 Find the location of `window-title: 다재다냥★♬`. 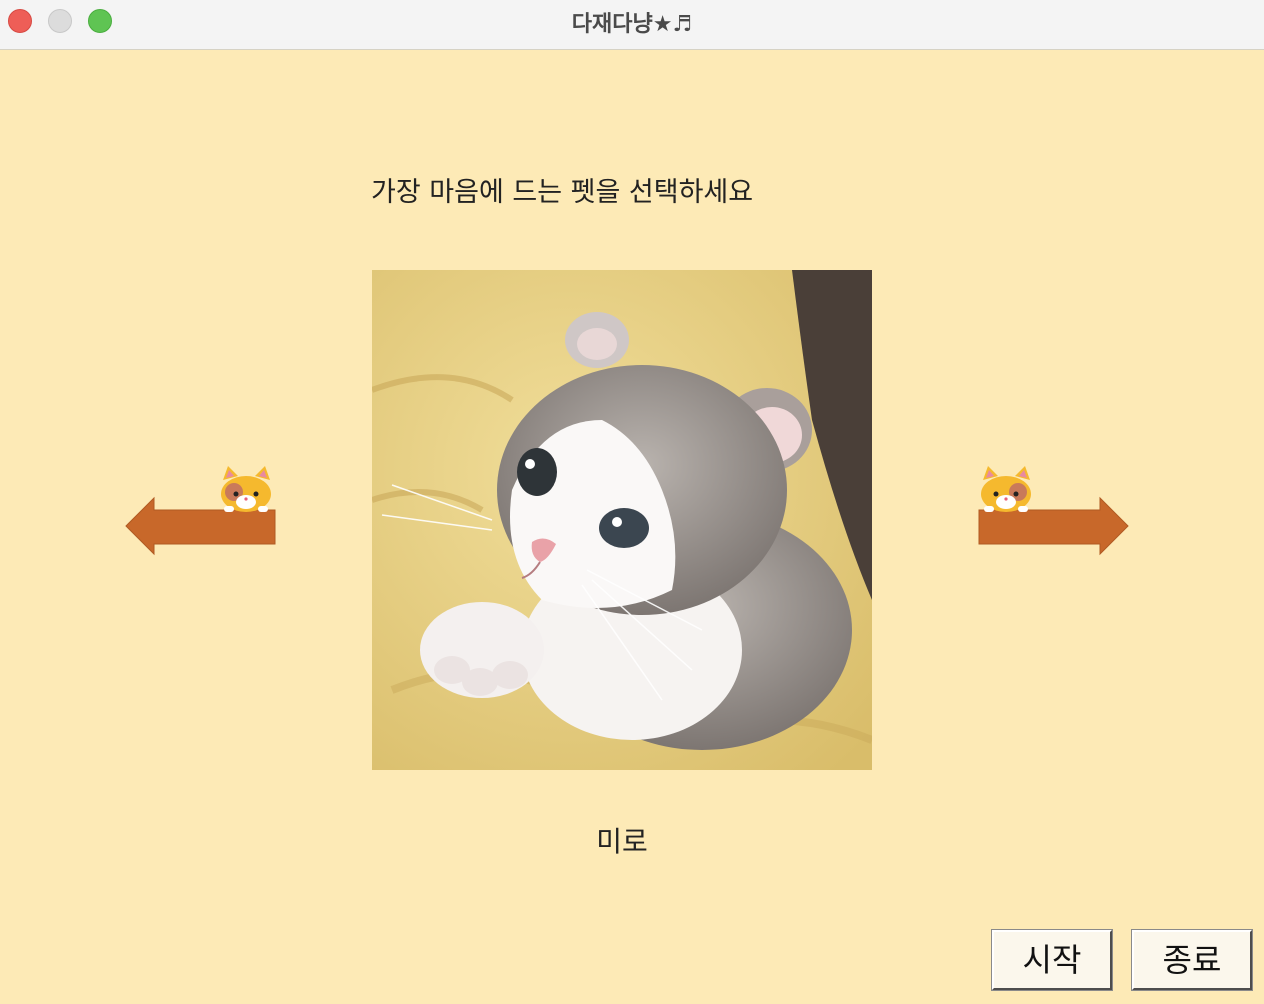

window-title: 다재다냥★♬ is located at coordinates (632, 24).